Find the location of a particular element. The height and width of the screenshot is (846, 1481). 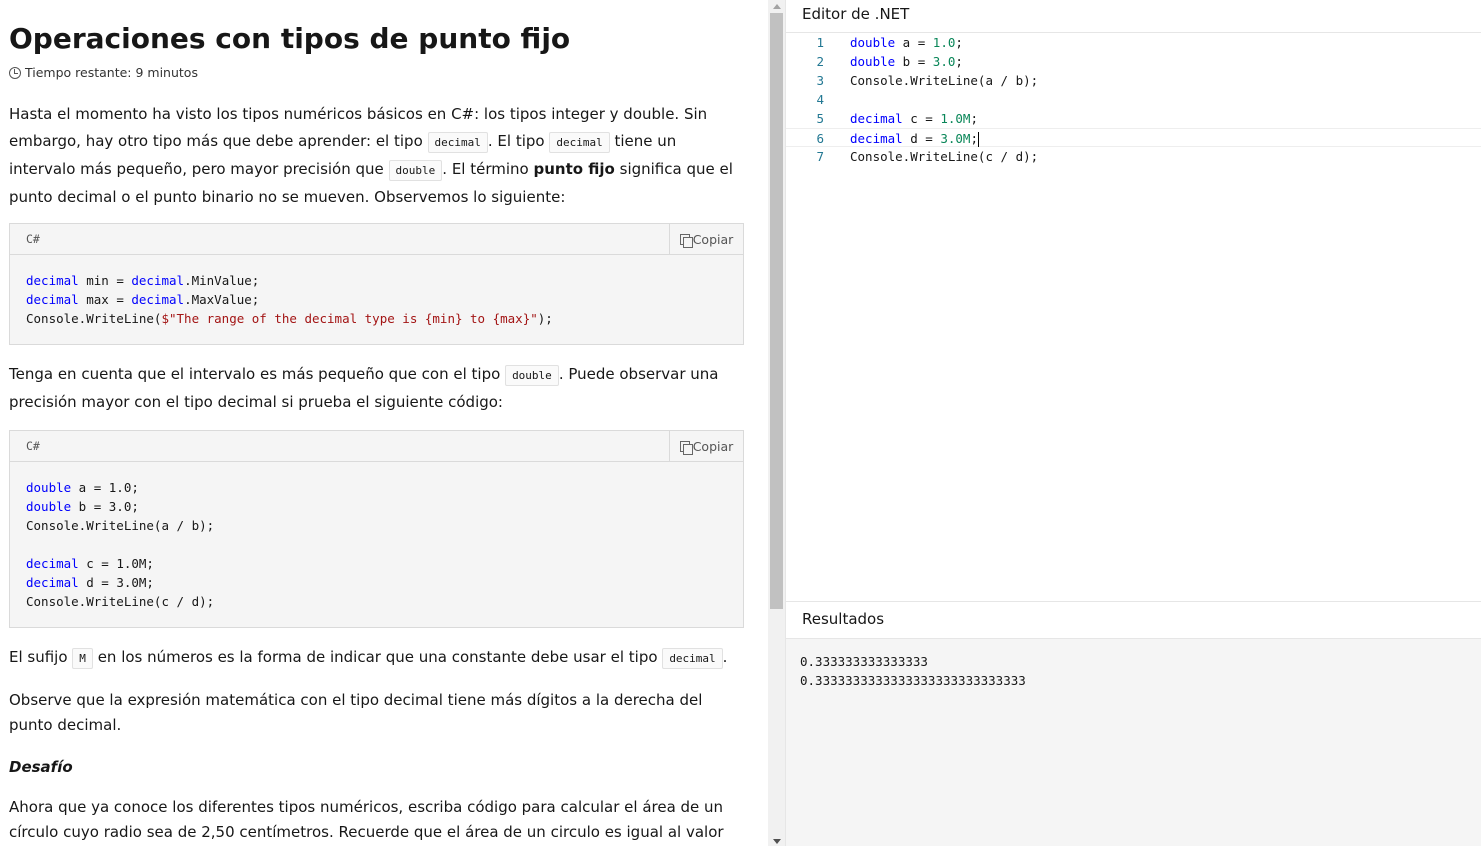

editor-title: Editor de .NET is located at coordinates (856, 14).